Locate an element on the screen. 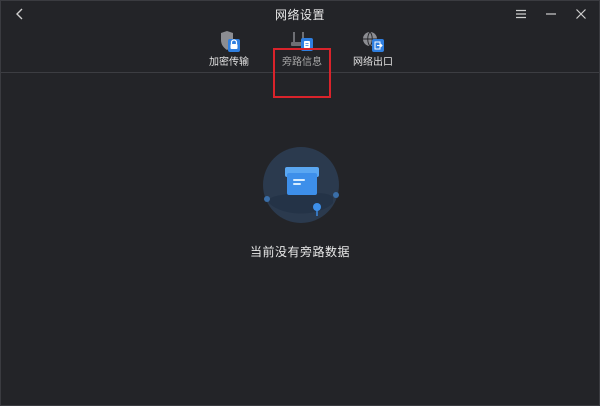  menu-button is located at coordinates (521, 14).